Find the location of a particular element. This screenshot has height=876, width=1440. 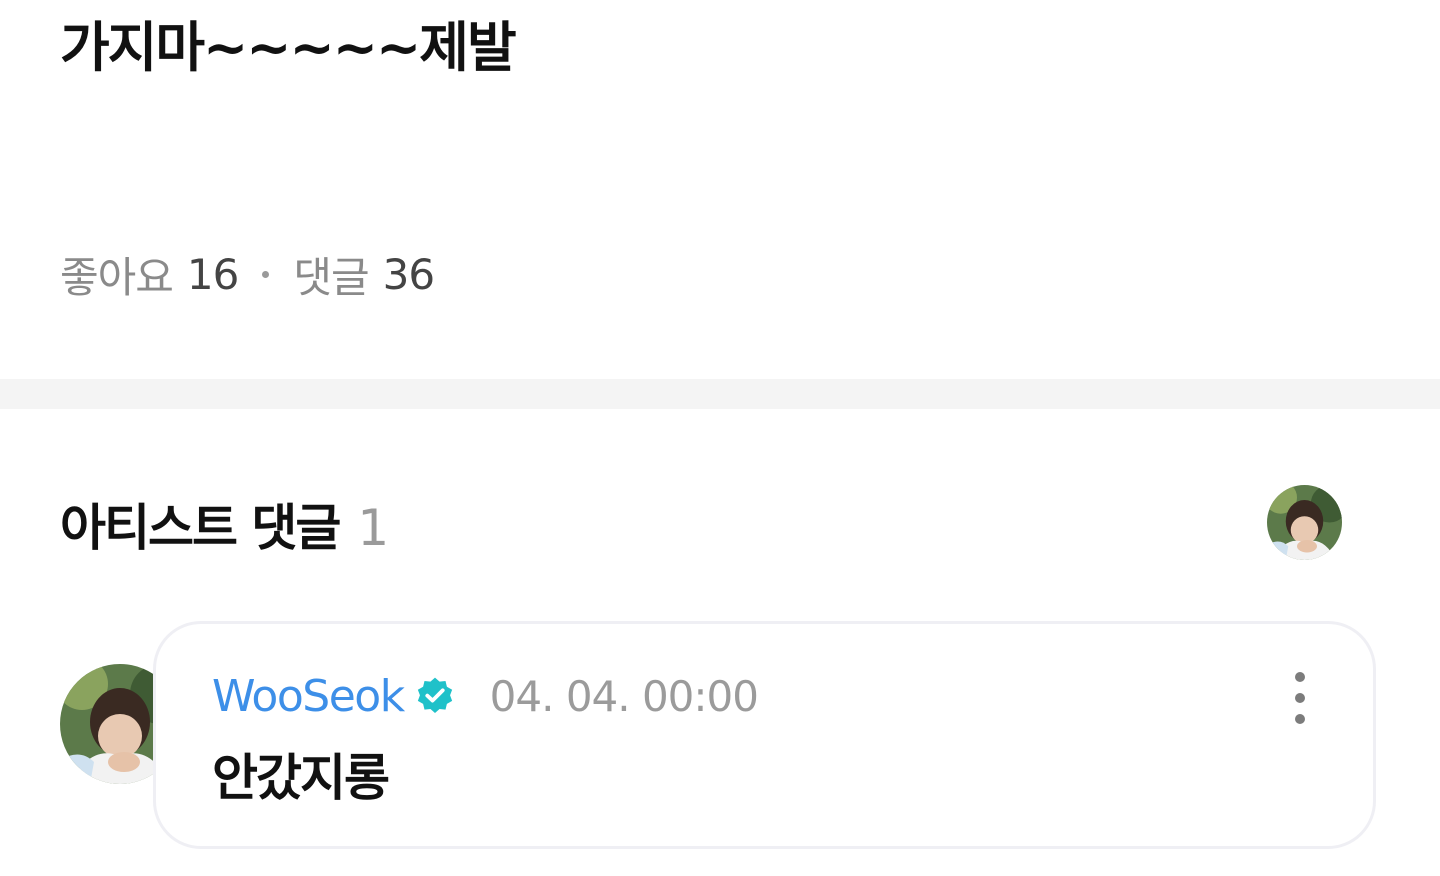

artist-comments-header: 아티스트 댓글 1 is located at coordinates (224, 524).